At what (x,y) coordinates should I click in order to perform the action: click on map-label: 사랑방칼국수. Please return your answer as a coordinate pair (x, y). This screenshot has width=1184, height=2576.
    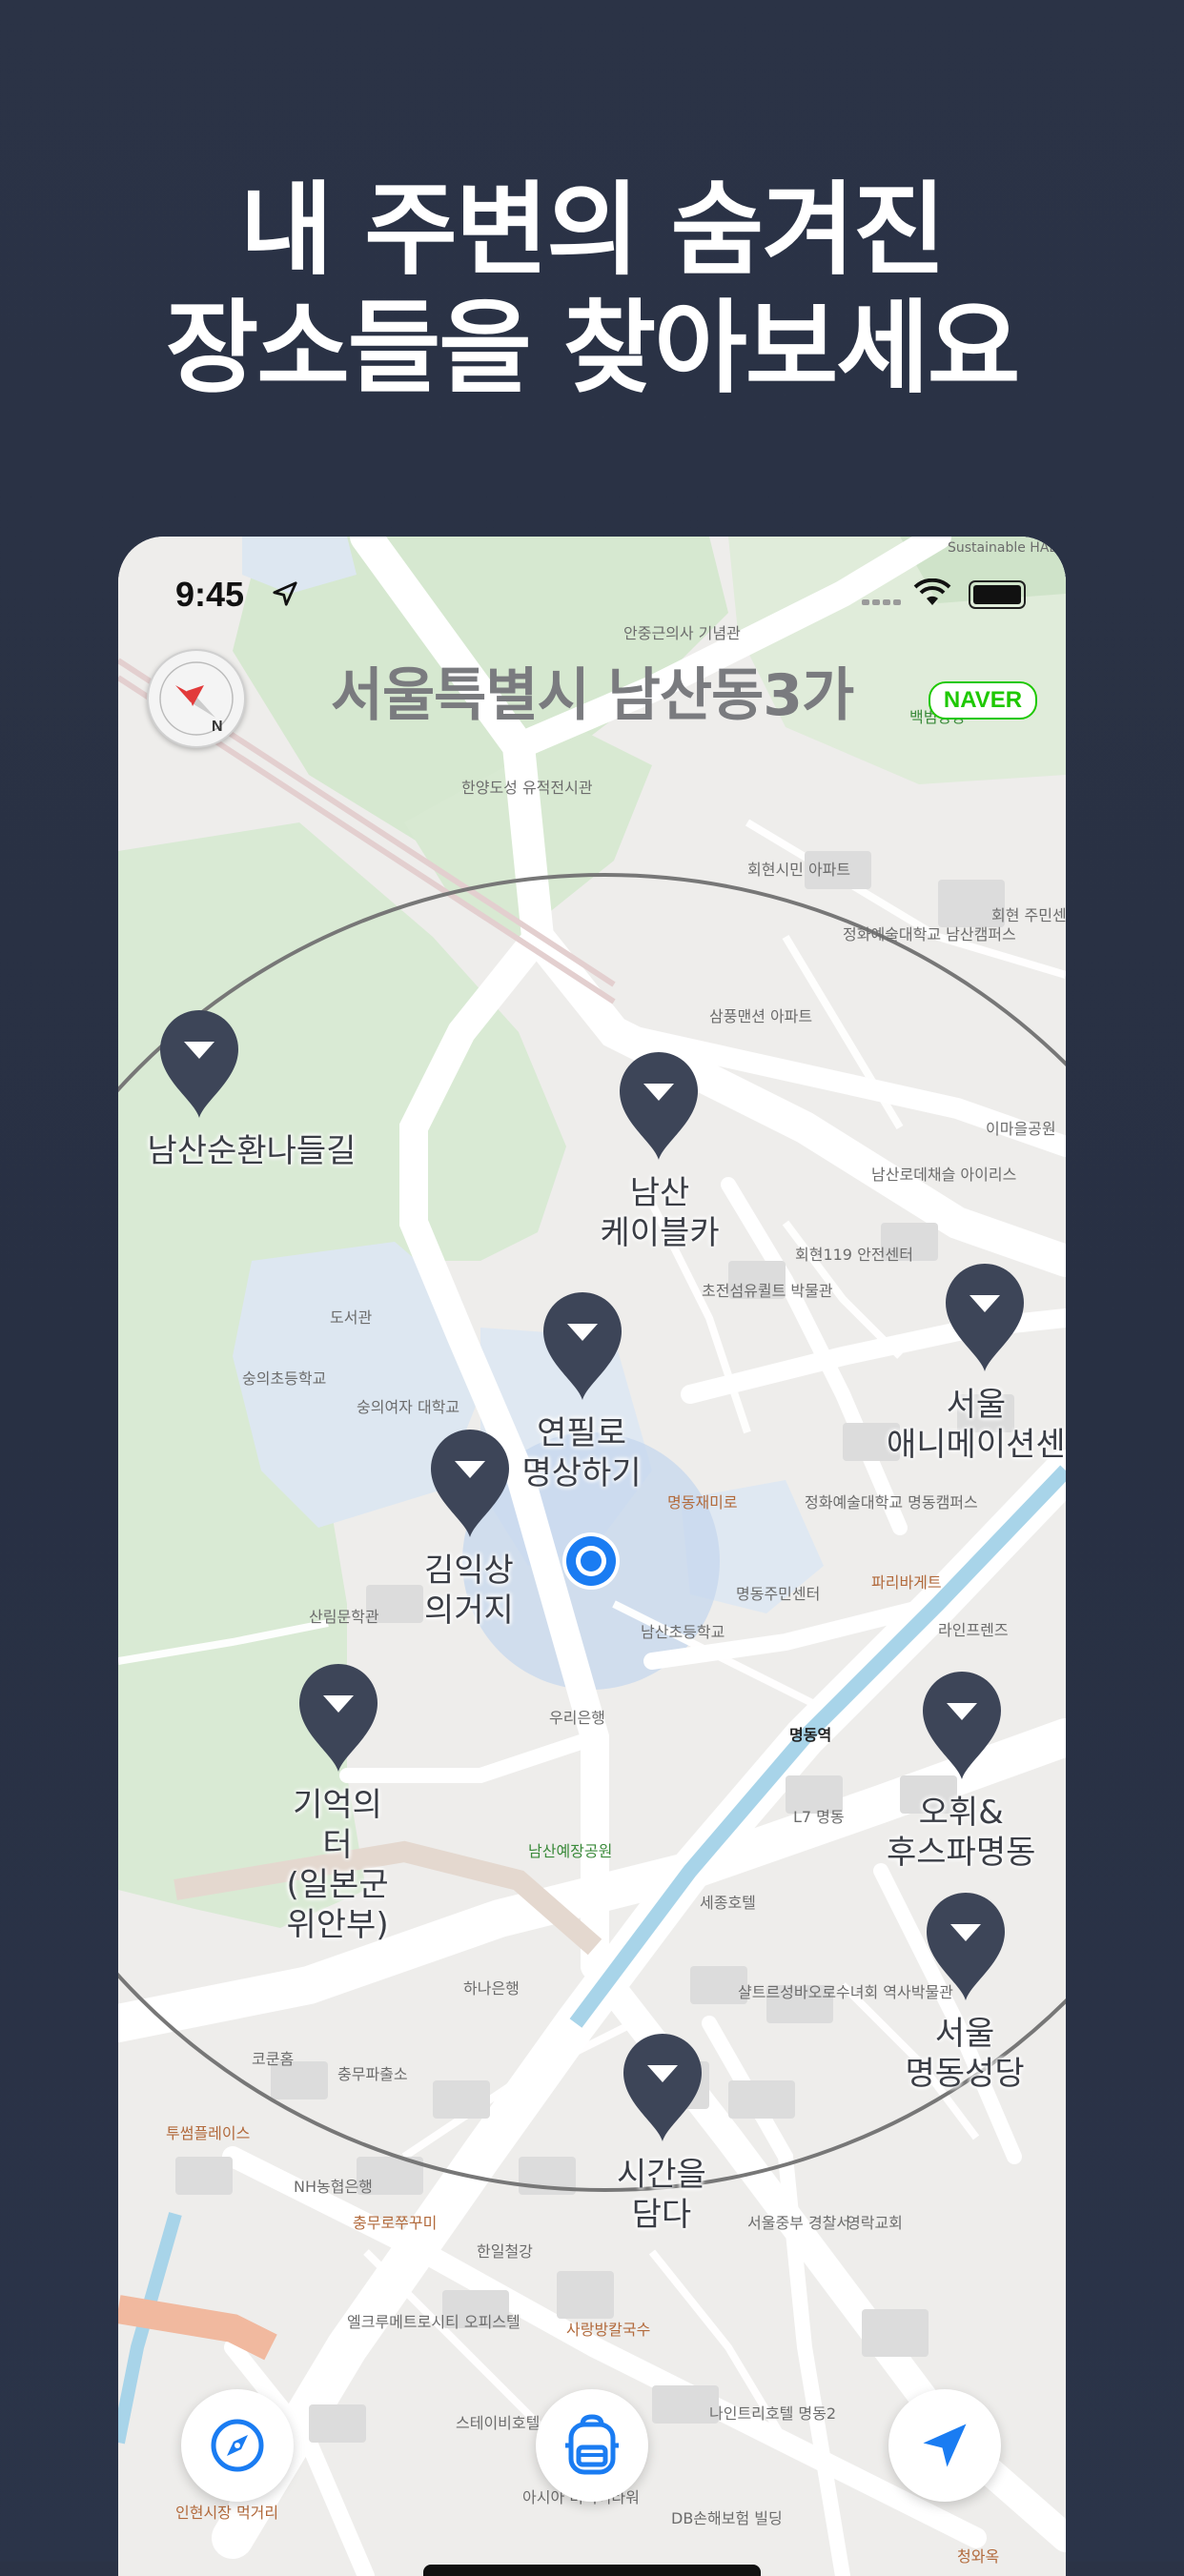
    Looking at the image, I should click on (608, 2330).